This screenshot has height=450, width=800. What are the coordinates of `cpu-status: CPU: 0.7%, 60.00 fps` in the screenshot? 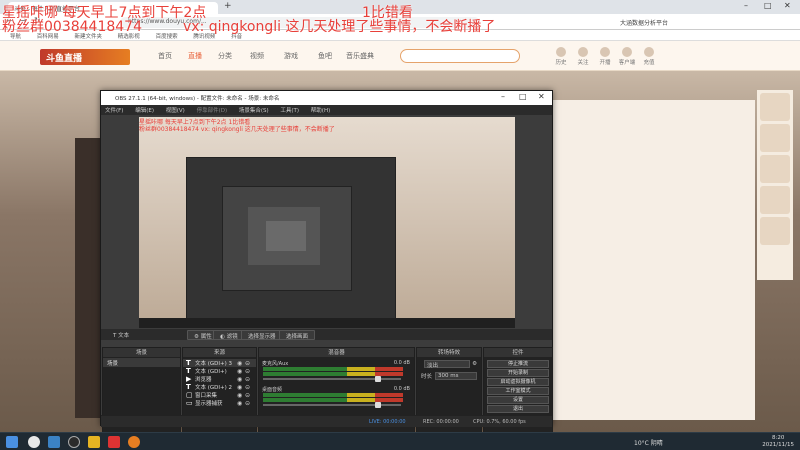 It's located at (499, 422).